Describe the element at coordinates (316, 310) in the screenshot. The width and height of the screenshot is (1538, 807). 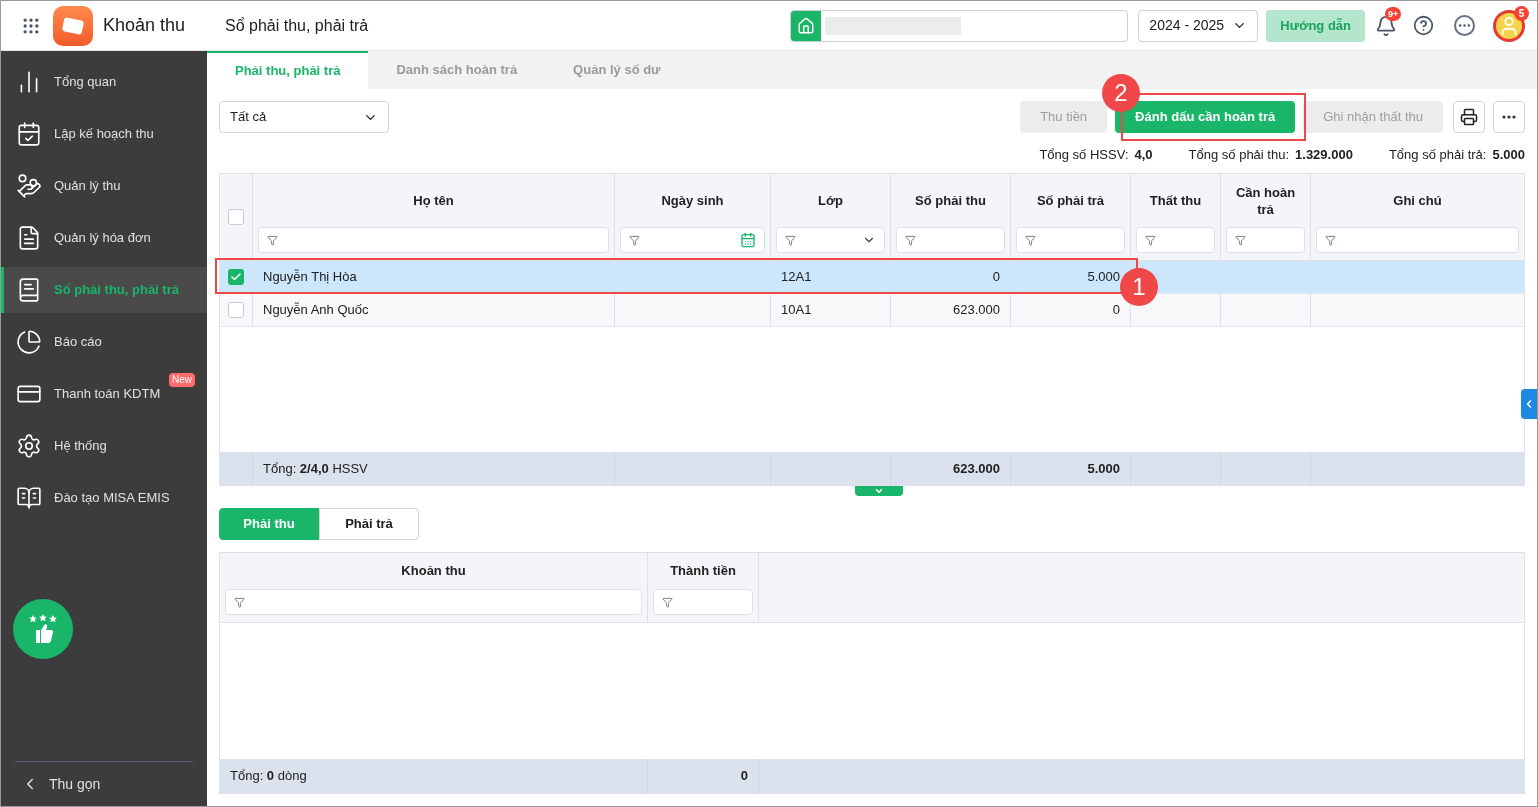
I see `table-cell-text: Nguyễn Anh Quốc` at that location.